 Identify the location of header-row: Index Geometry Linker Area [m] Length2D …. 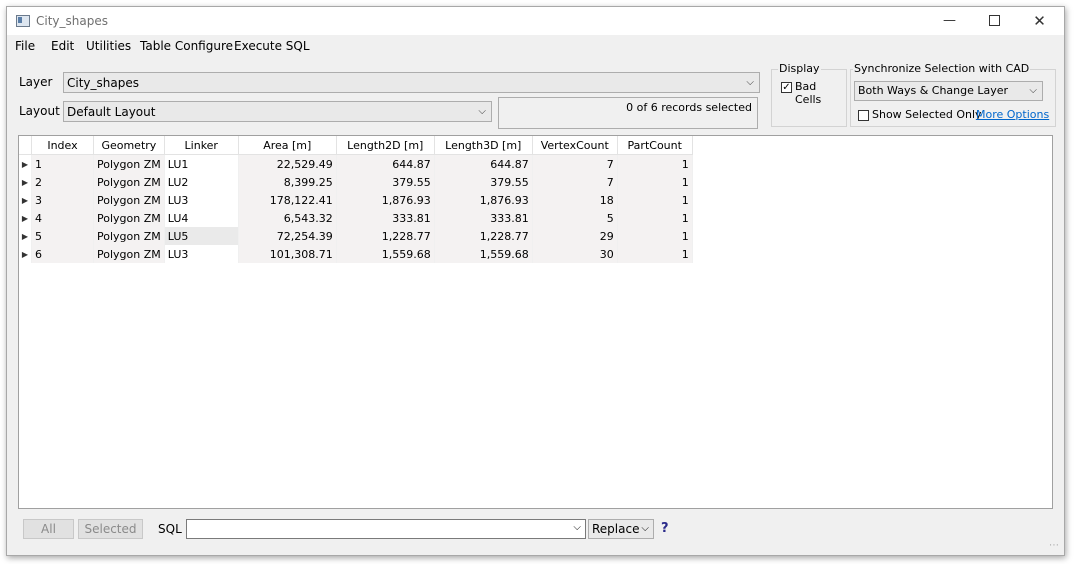
(356, 145).